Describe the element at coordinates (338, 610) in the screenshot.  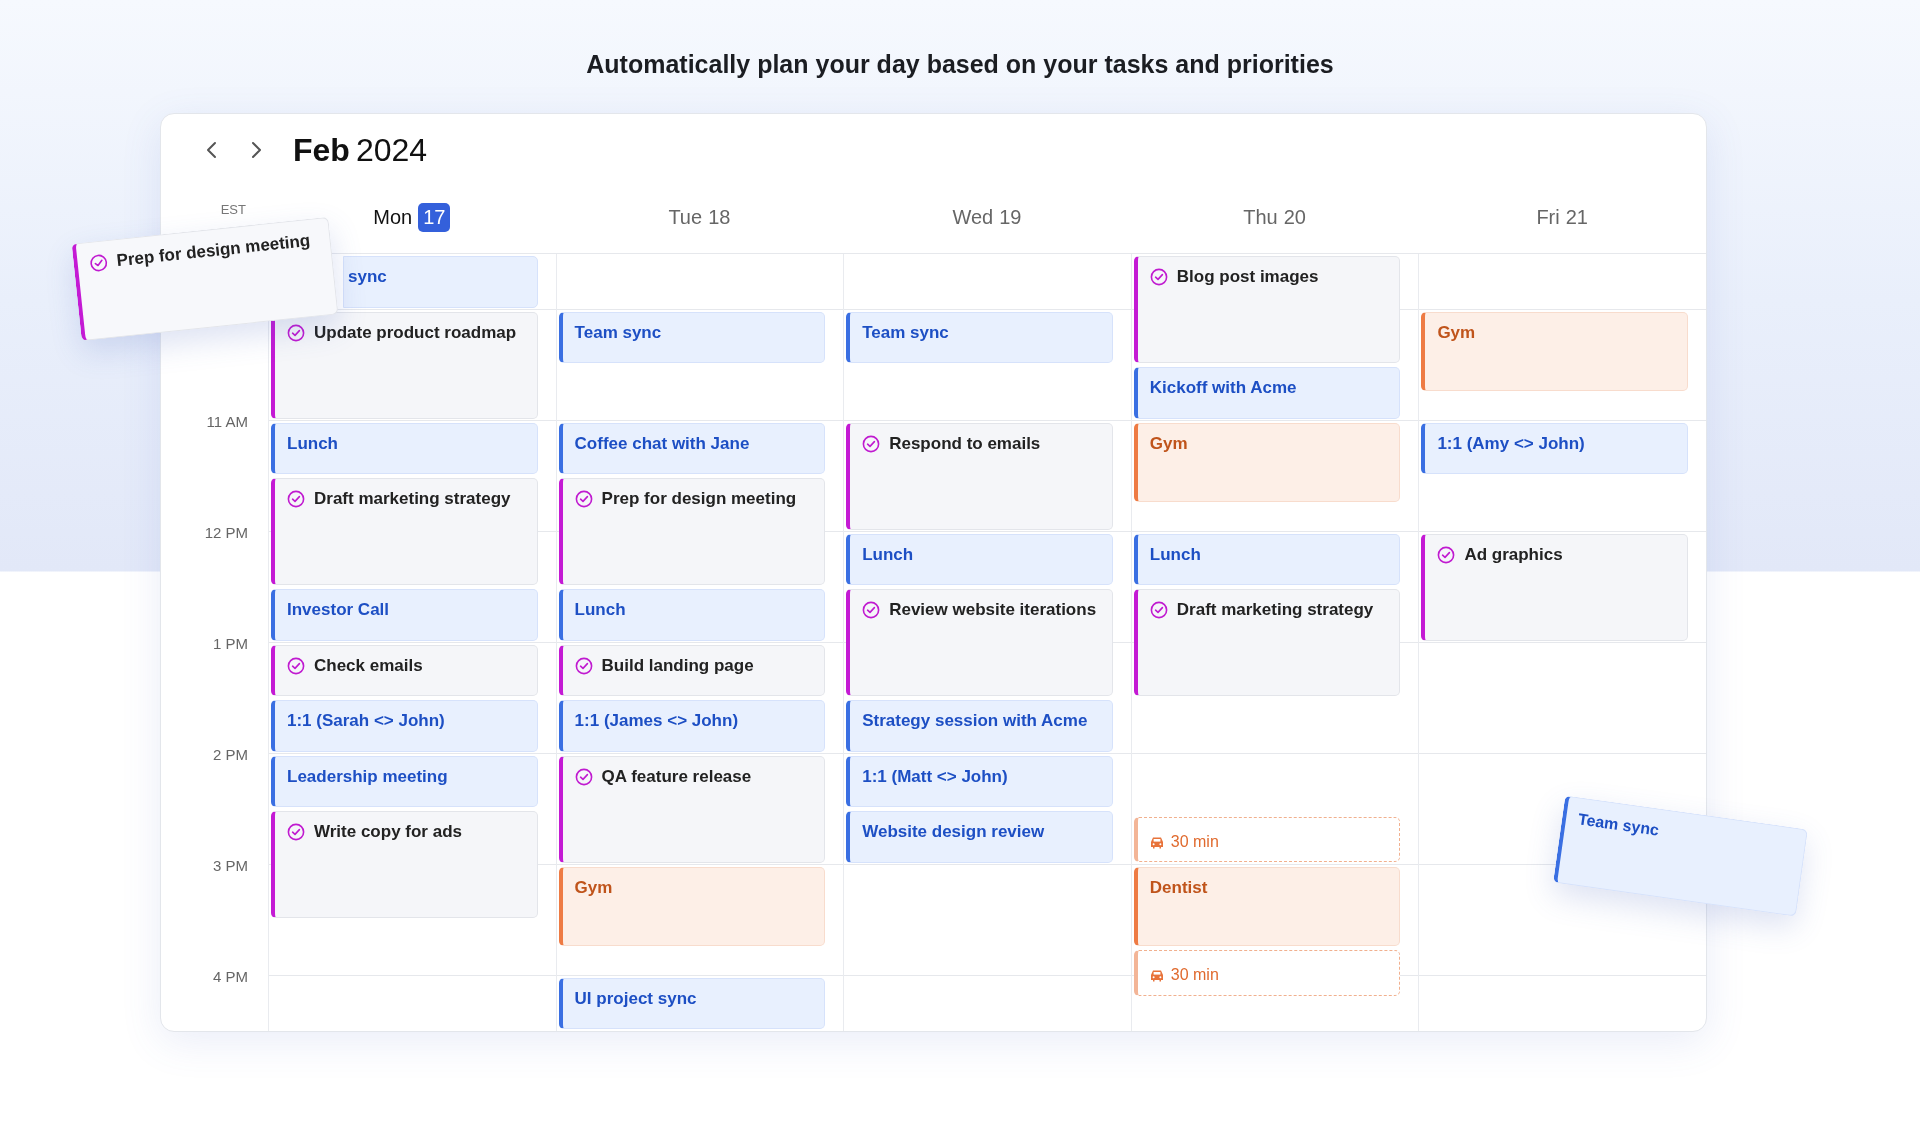
I see `event-title: Investor Call` at that location.